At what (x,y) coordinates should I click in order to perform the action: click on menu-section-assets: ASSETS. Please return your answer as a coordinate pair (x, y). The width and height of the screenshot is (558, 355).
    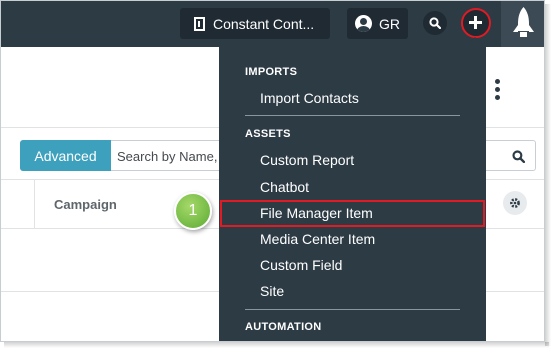
    Looking at the image, I should click on (268, 134).